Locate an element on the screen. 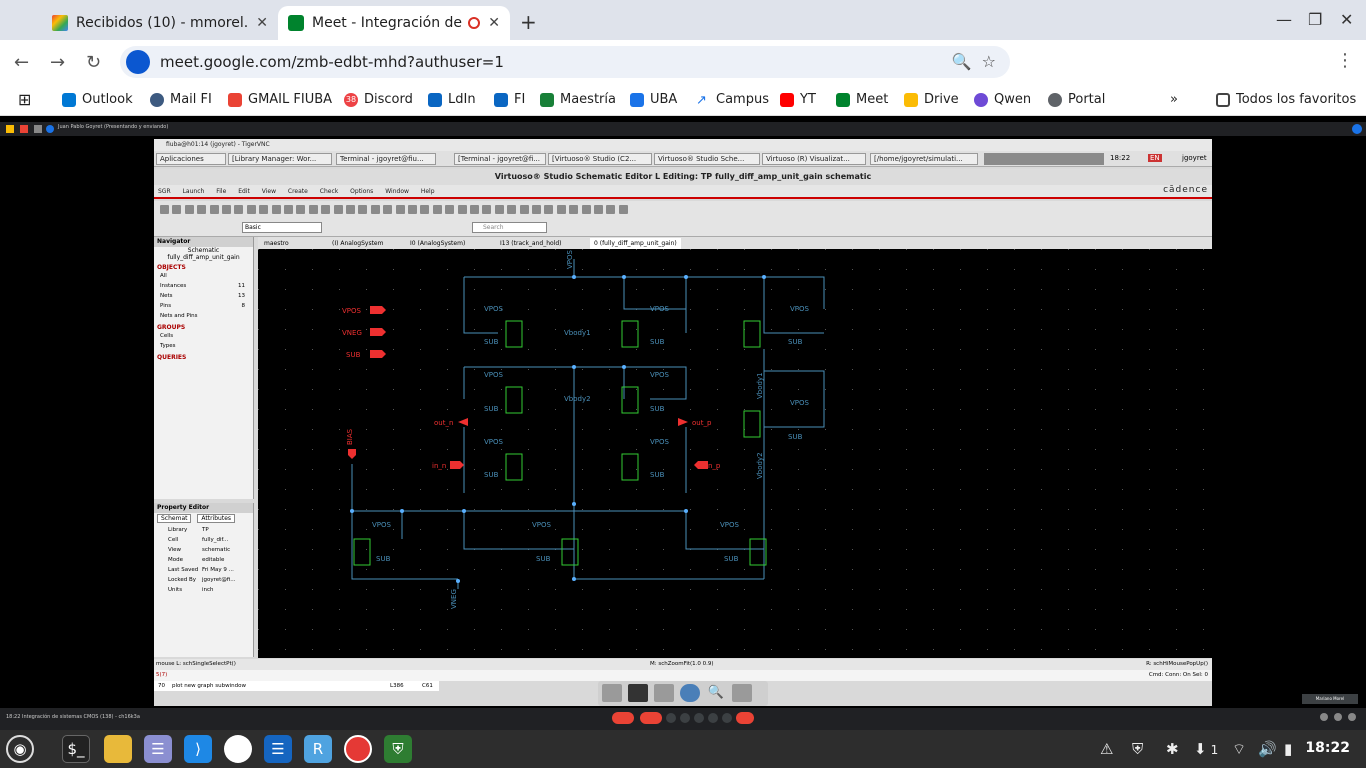 The width and height of the screenshot is (1366, 768). nav-row-pins: Pins 8 is located at coordinates (203, 306).